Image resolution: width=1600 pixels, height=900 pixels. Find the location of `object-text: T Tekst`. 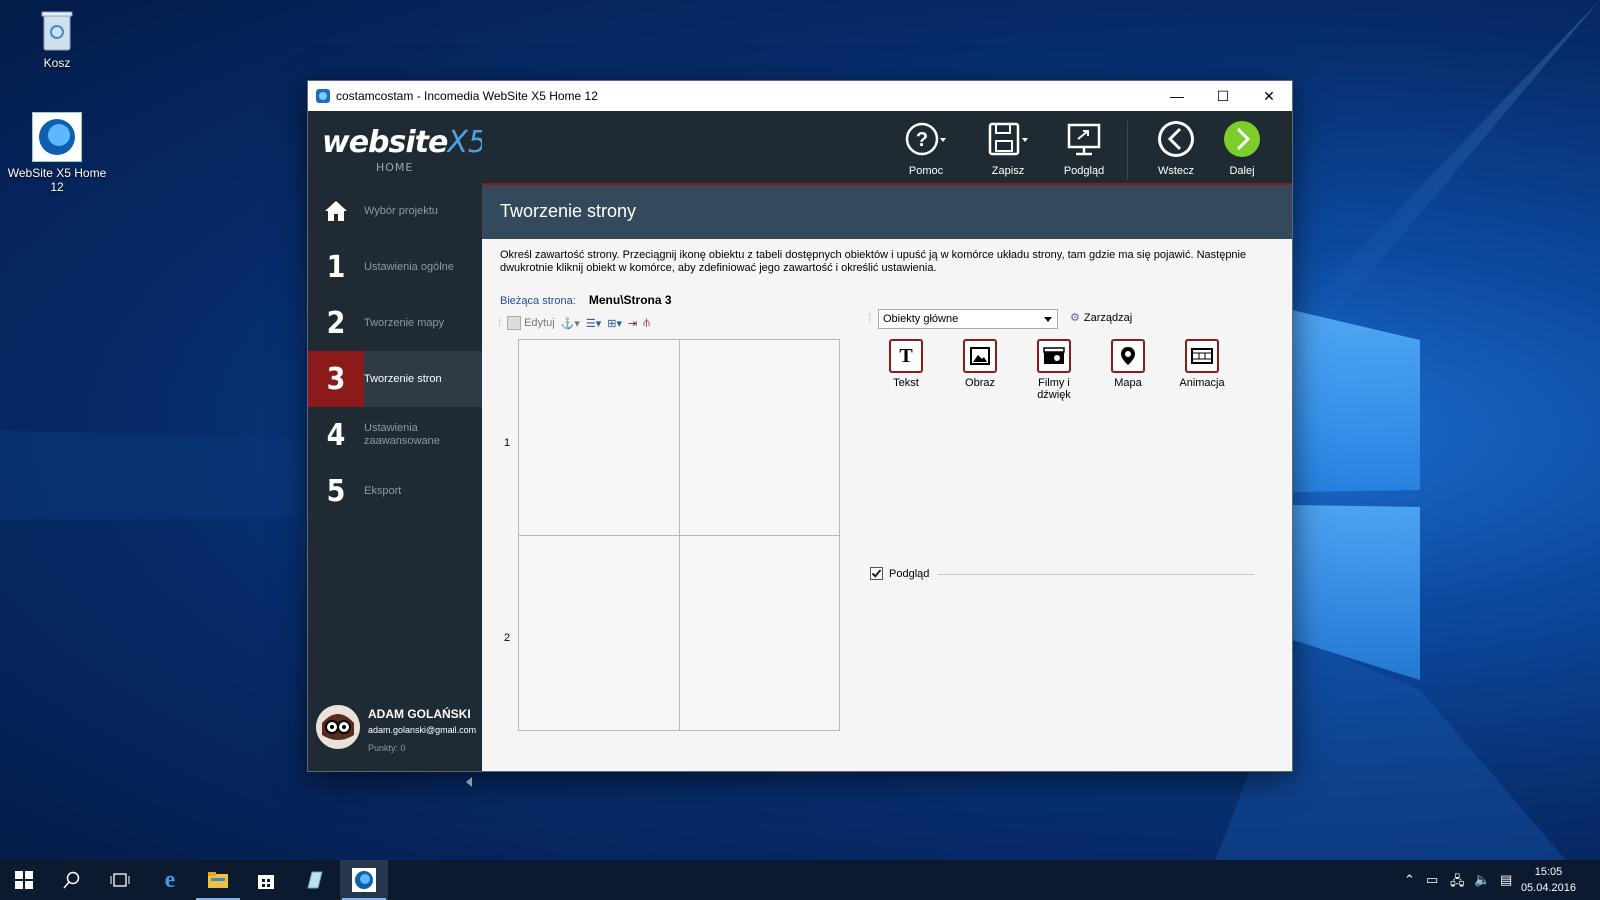

object-text: T Tekst is located at coordinates (906, 364).